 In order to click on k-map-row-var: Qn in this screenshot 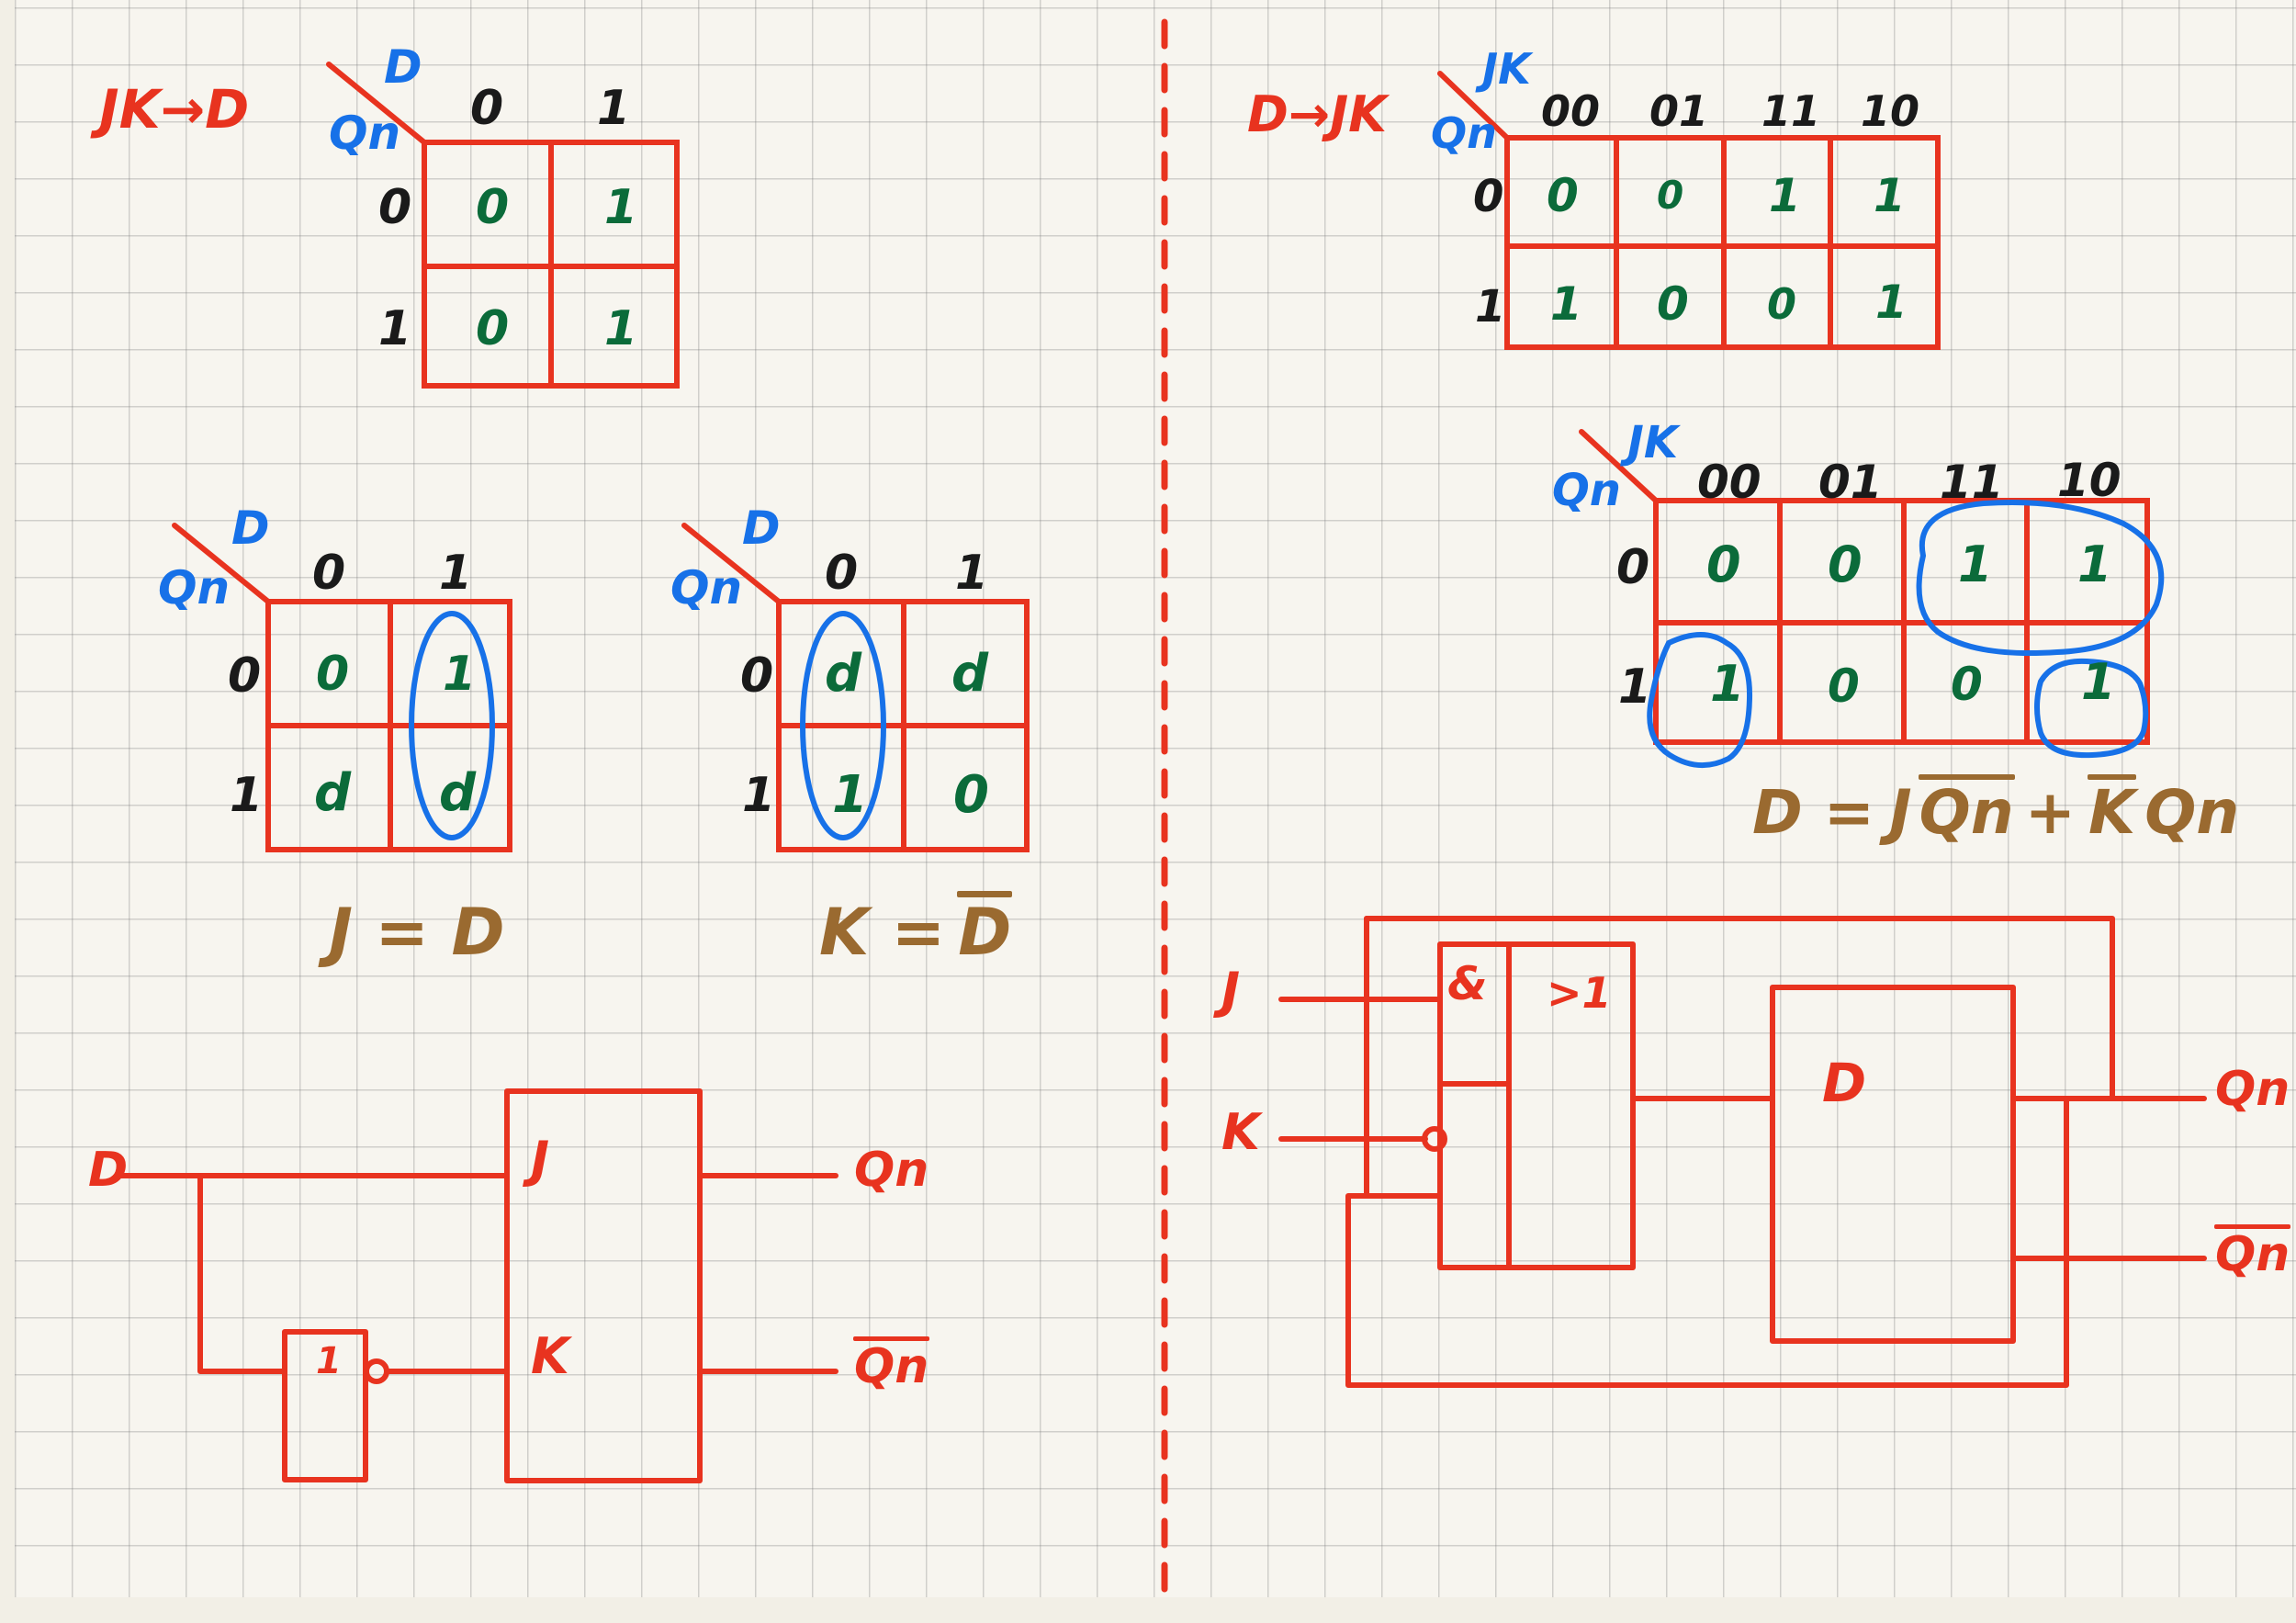, I will do `click(706, 587)`.